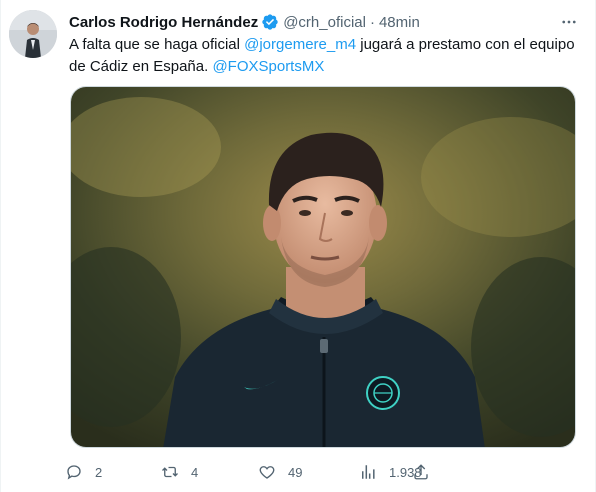 The width and height of the screenshot is (596, 492). What do you see at coordinates (83, 472) in the screenshot?
I see `reply-button: 2` at bounding box center [83, 472].